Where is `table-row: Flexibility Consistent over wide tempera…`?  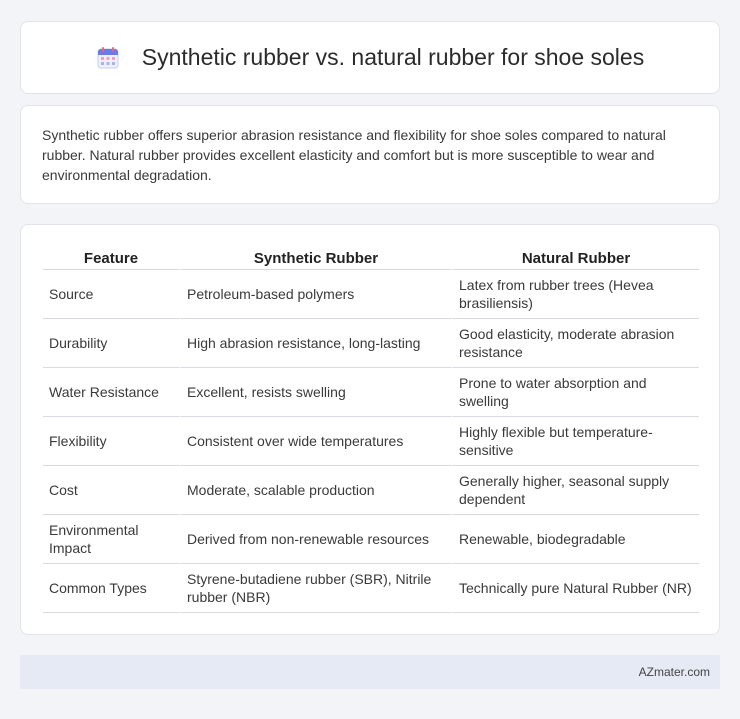 table-row: Flexibility Consistent over wide tempera… is located at coordinates (371, 441).